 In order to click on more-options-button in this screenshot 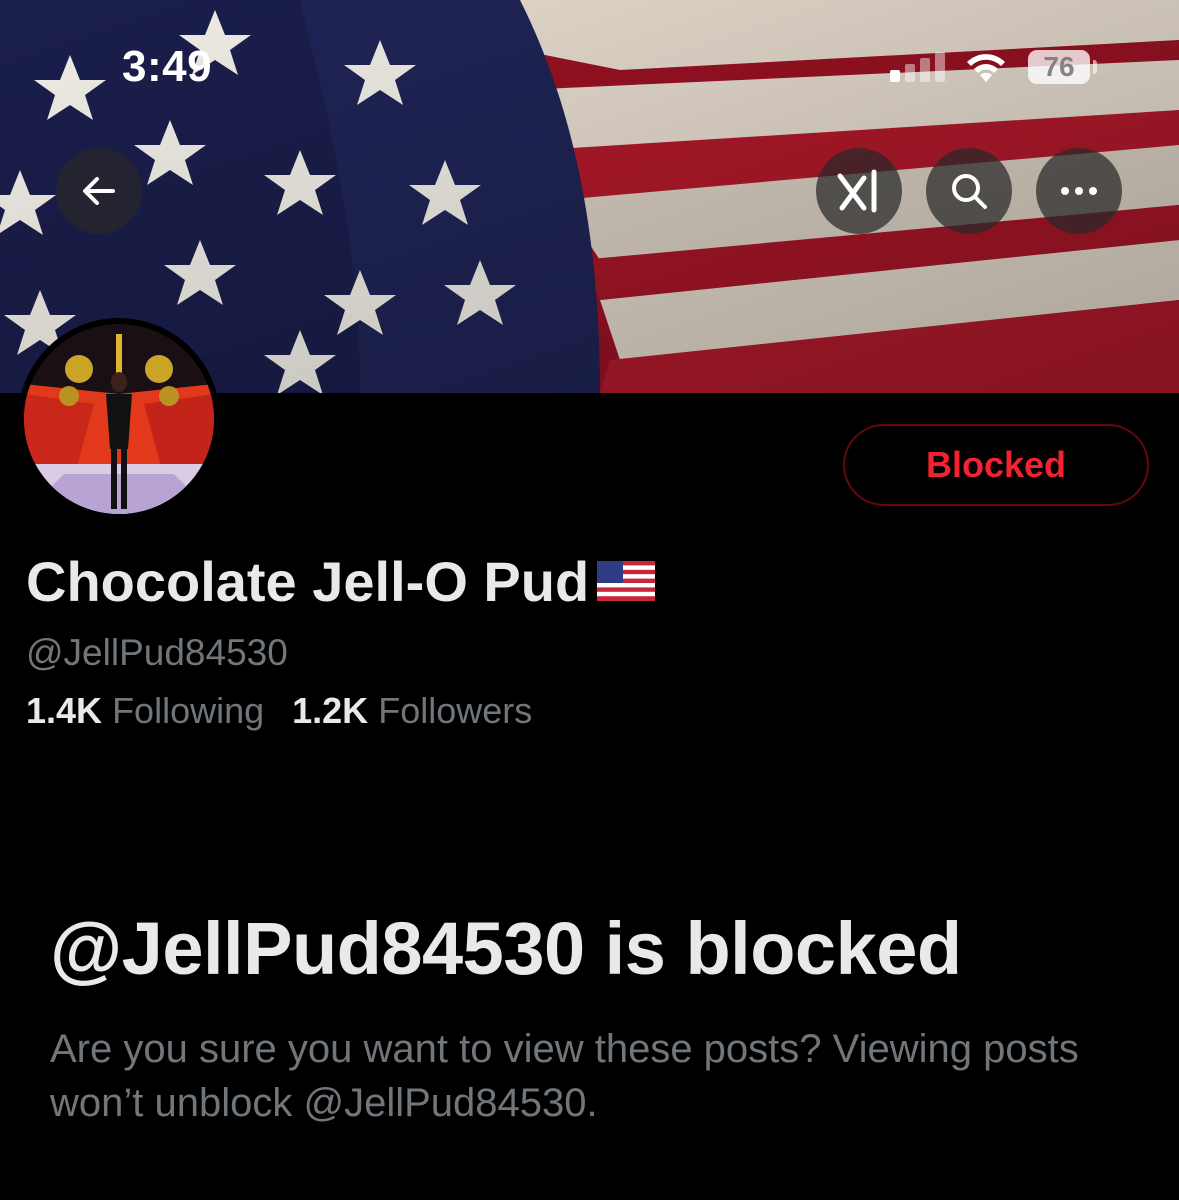, I will do `click(1079, 191)`.